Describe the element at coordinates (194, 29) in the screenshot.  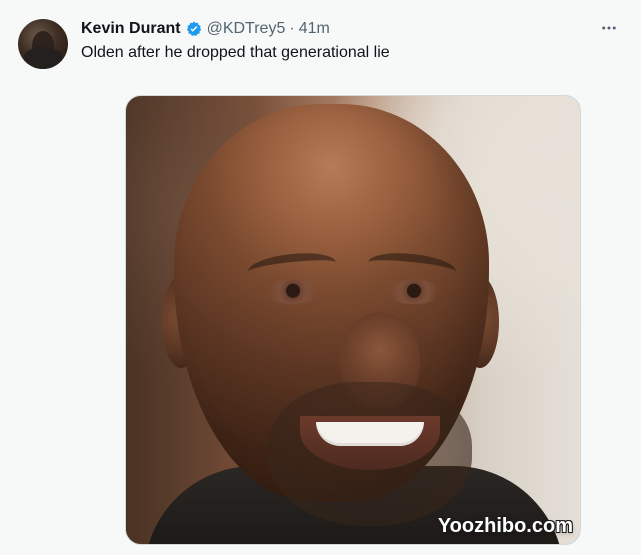
I see `verified-badge-icon` at that location.